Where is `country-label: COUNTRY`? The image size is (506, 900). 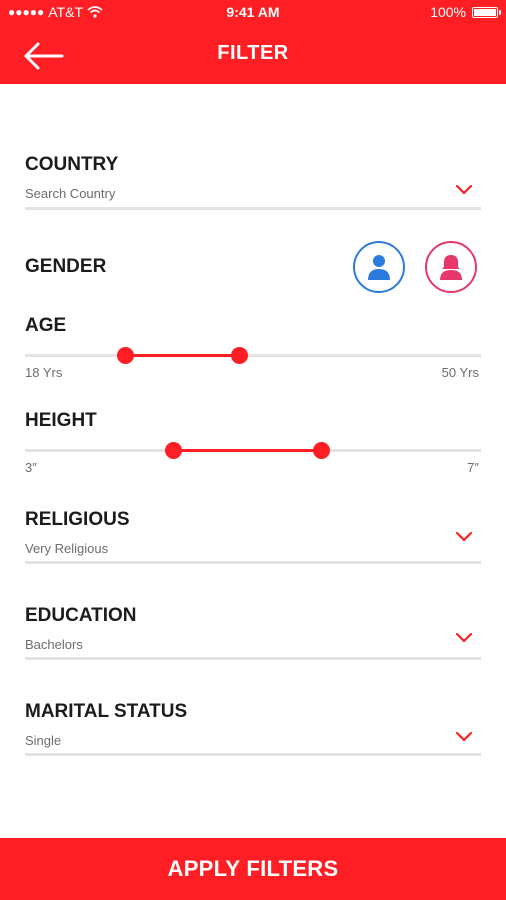
country-label: COUNTRY is located at coordinates (72, 164).